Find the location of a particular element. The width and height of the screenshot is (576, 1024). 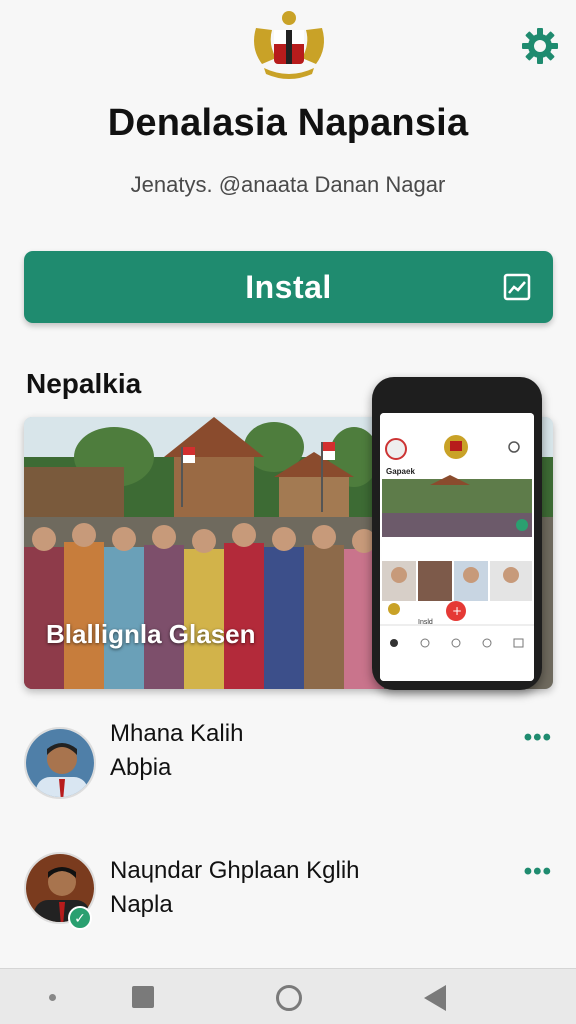

phone-screen-content: + is located at coordinates (457, 547).